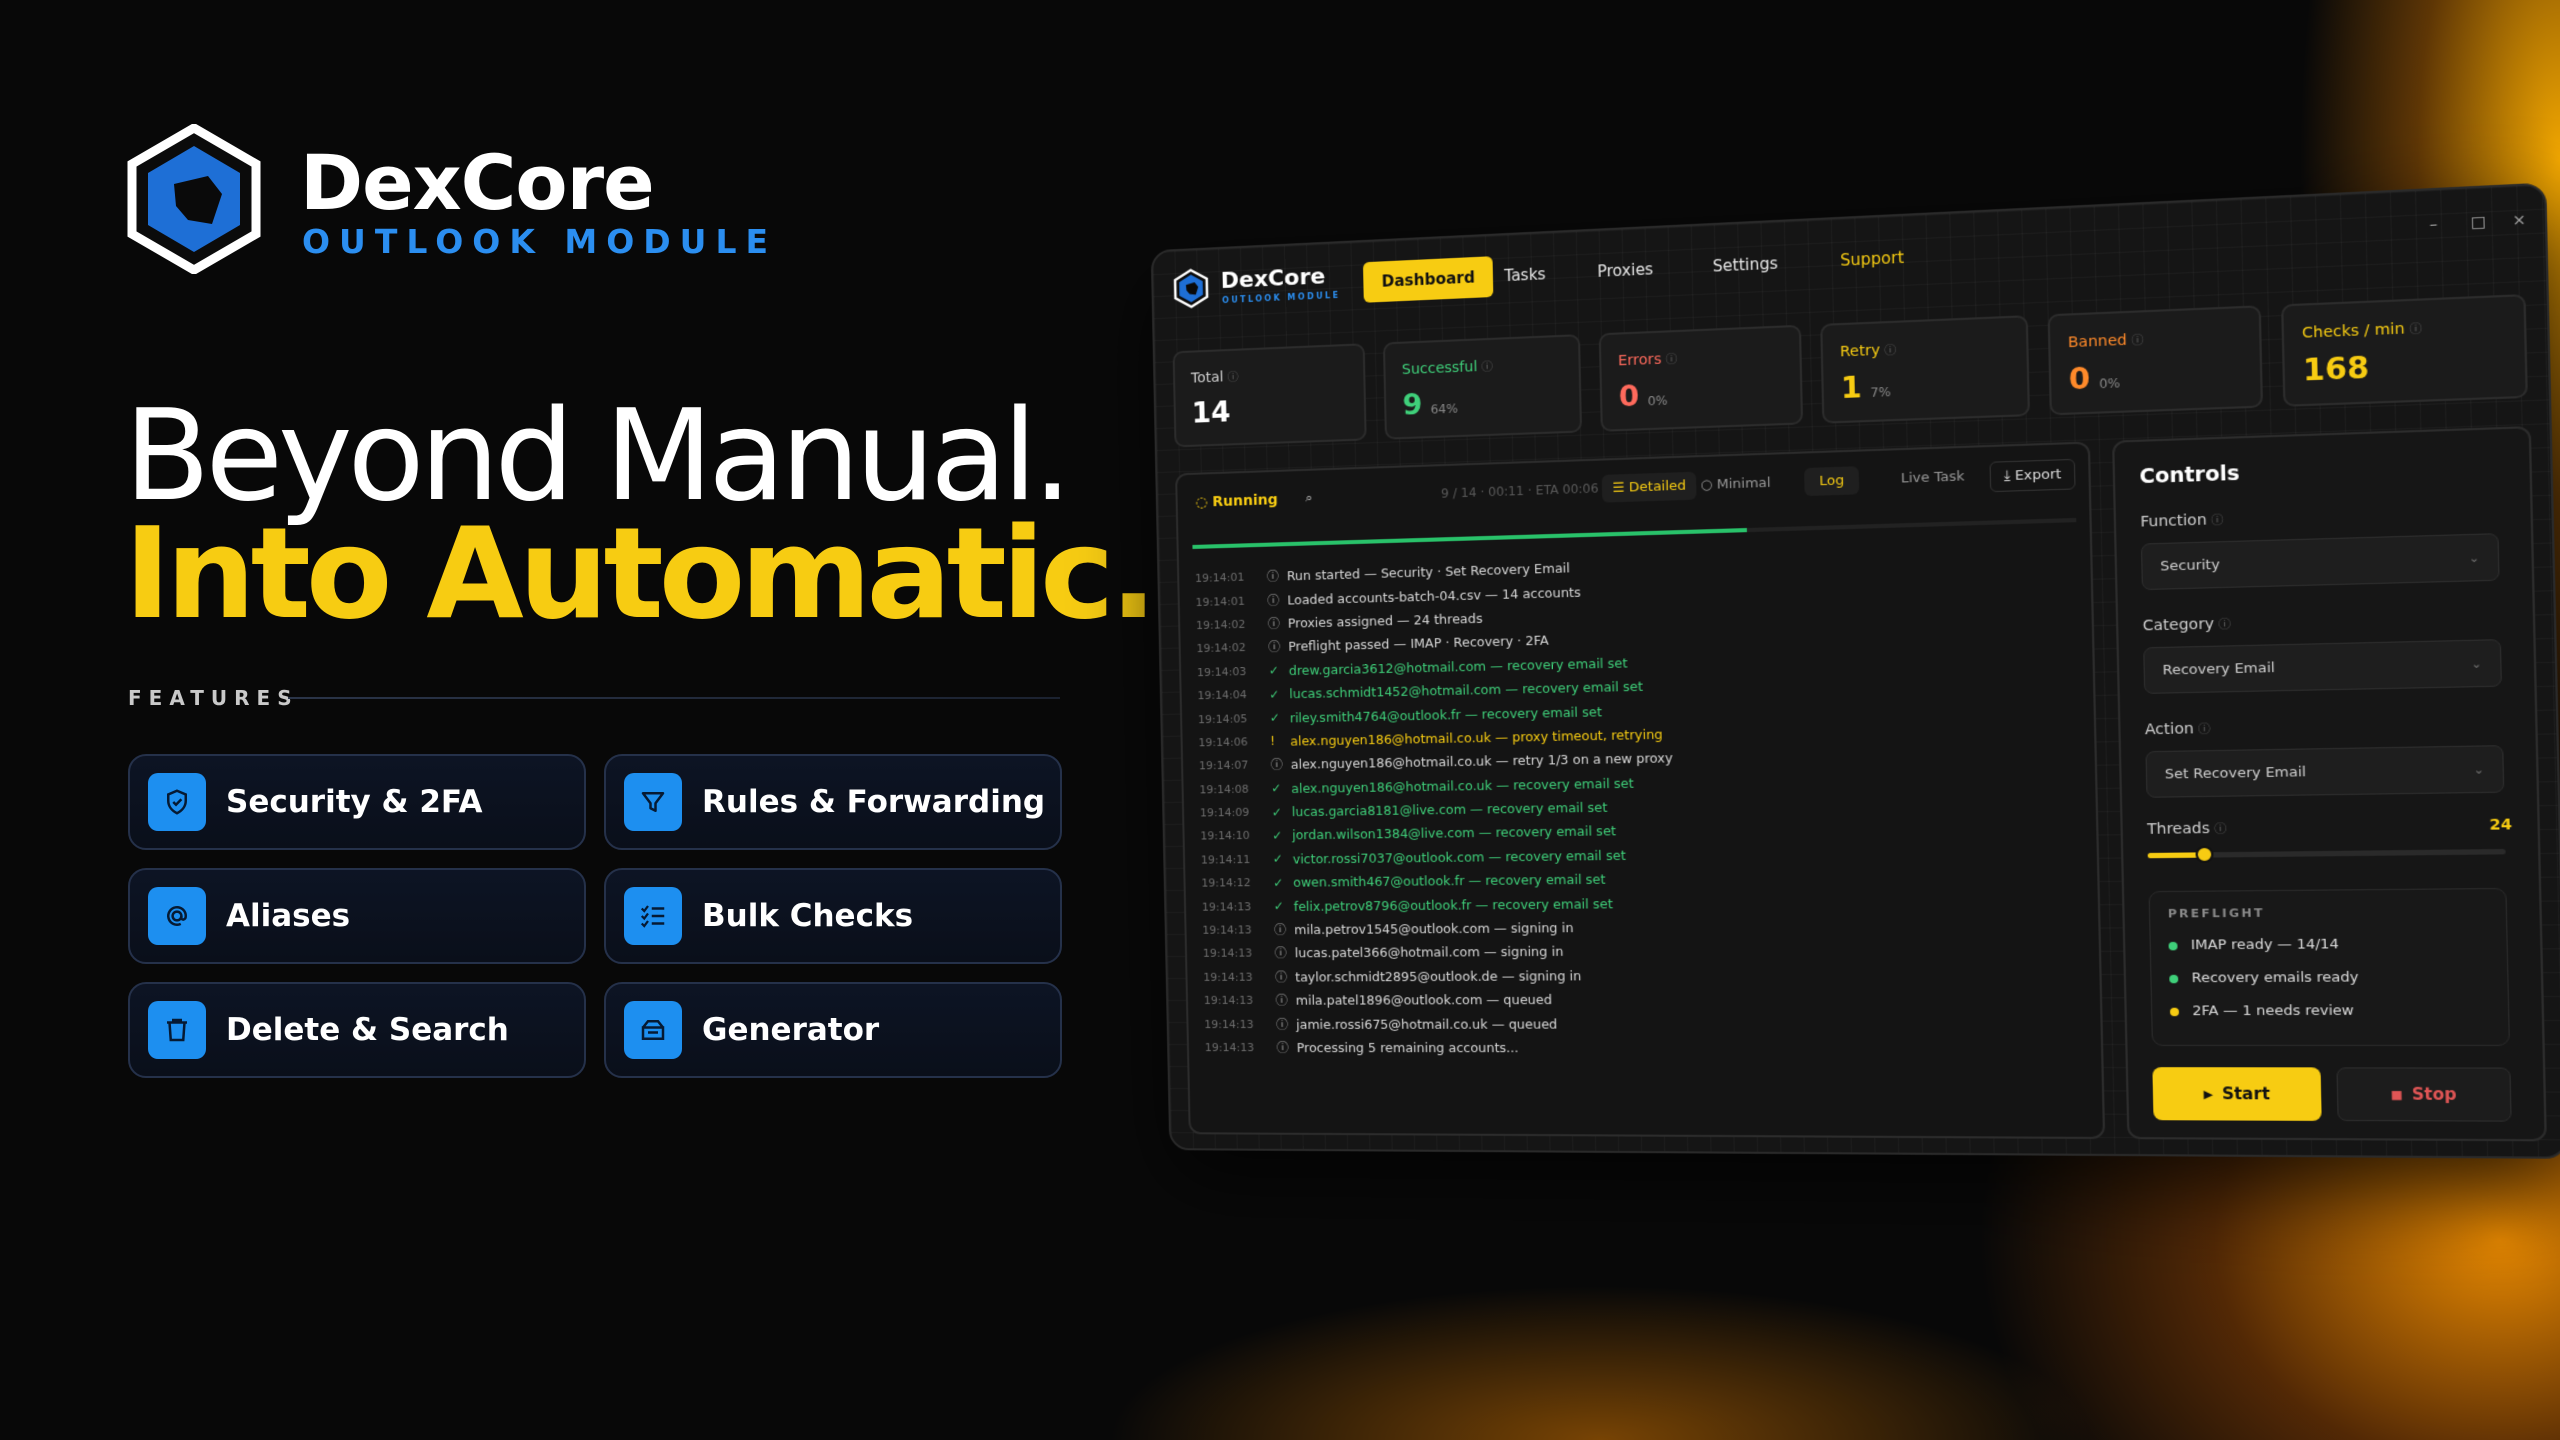 Image resolution: width=2560 pixels, height=1440 pixels. What do you see at coordinates (2174, 1011) in the screenshot?
I see `status-dot-icon` at bounding box center [2174, 1011].